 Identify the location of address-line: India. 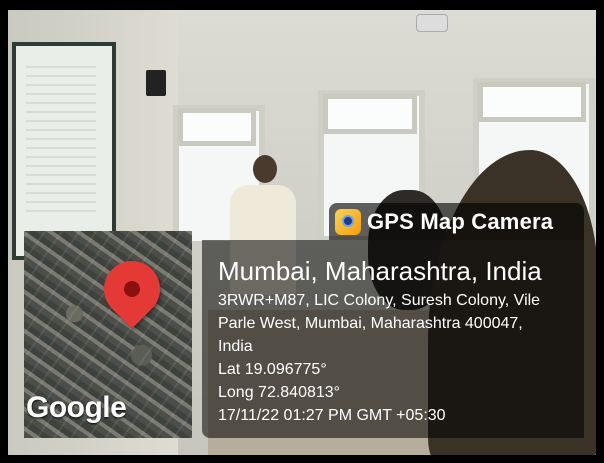
(235, 346).